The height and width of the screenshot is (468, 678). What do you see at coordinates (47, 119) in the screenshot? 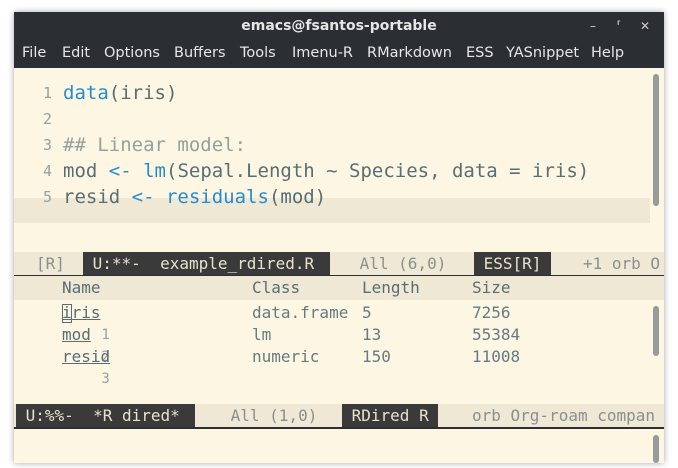
I see `line-number: 2` at bounding box center [47, 119].